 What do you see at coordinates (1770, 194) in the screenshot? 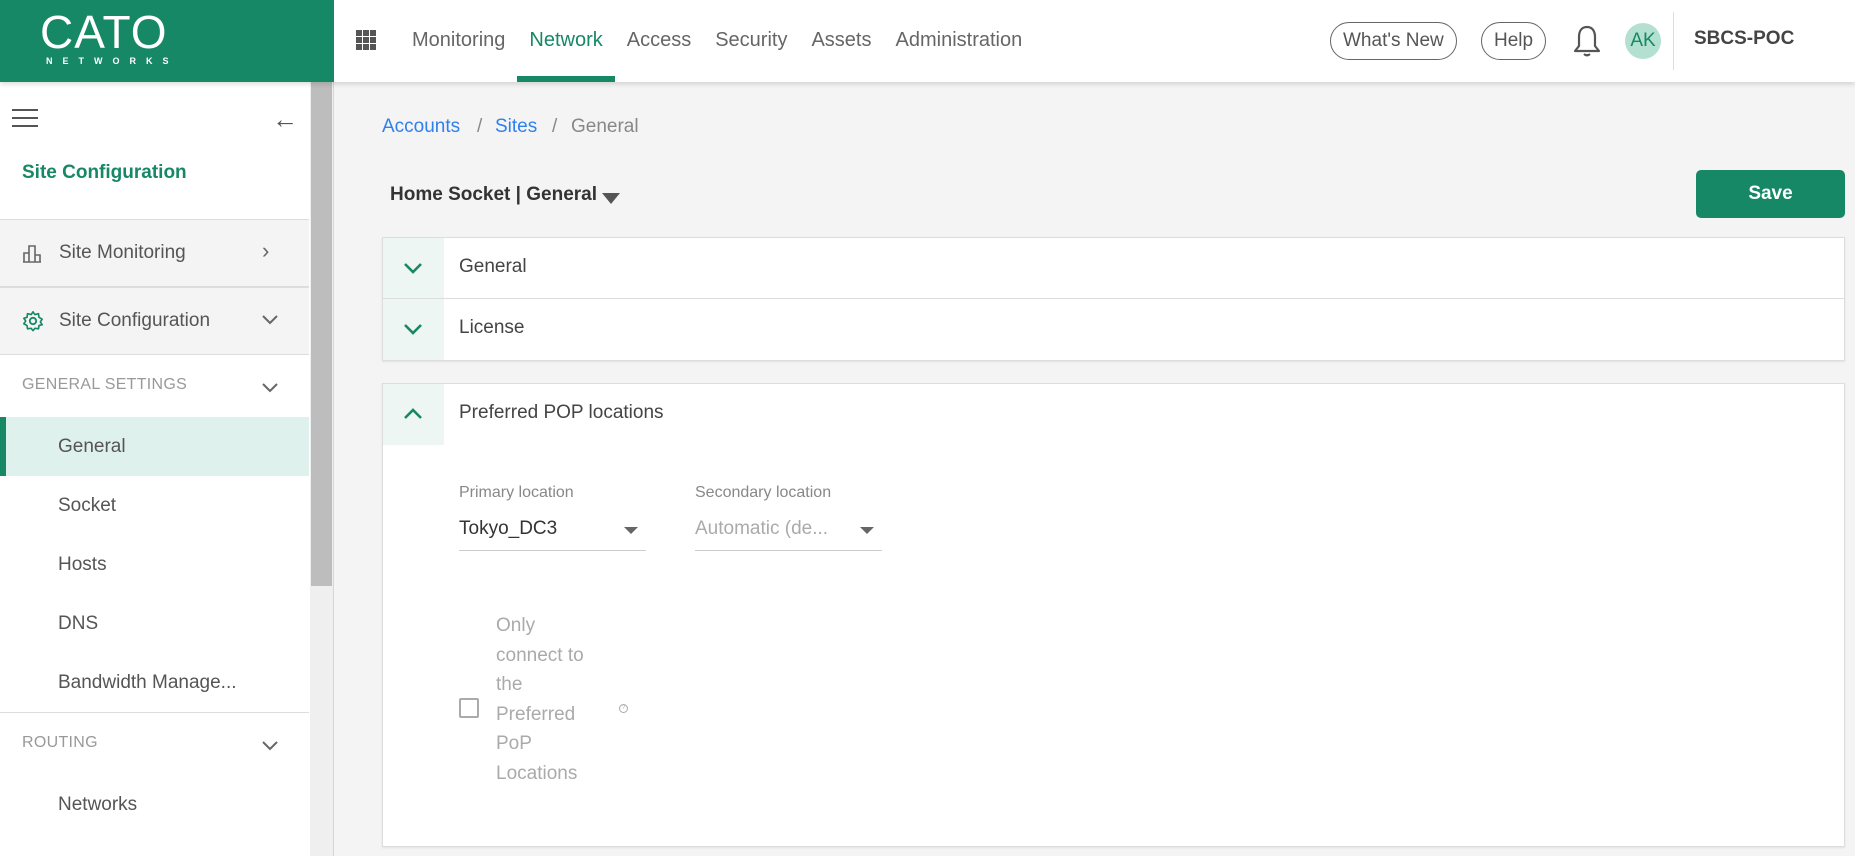
I see `save-button: Save` at bounding box center [1770, 194].